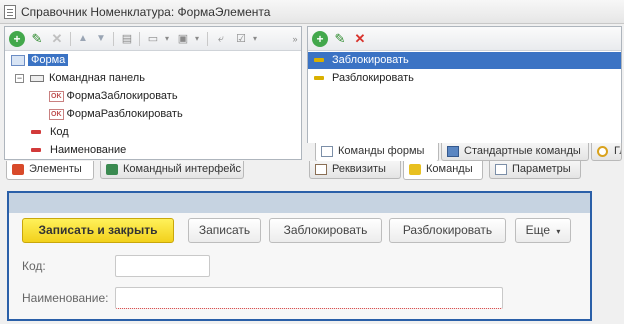  Describe the element at coordinates (112, 169) in the screenshot. I see `command-interface-icon` at that location.